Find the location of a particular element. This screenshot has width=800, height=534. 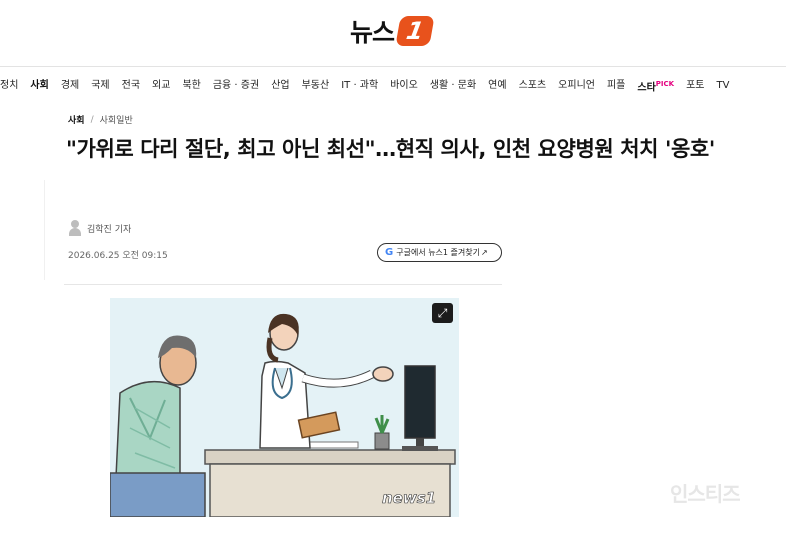

nav-item-label: IT · 과학 is located at coordinates (360, 85).